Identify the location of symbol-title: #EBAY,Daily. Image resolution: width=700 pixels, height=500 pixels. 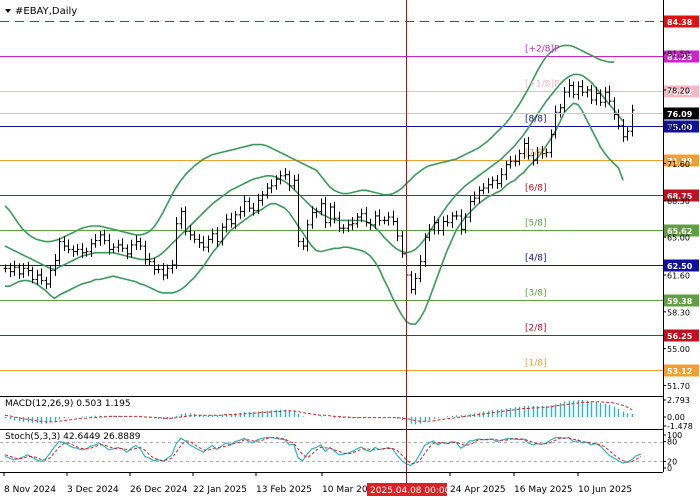
(46, 11).